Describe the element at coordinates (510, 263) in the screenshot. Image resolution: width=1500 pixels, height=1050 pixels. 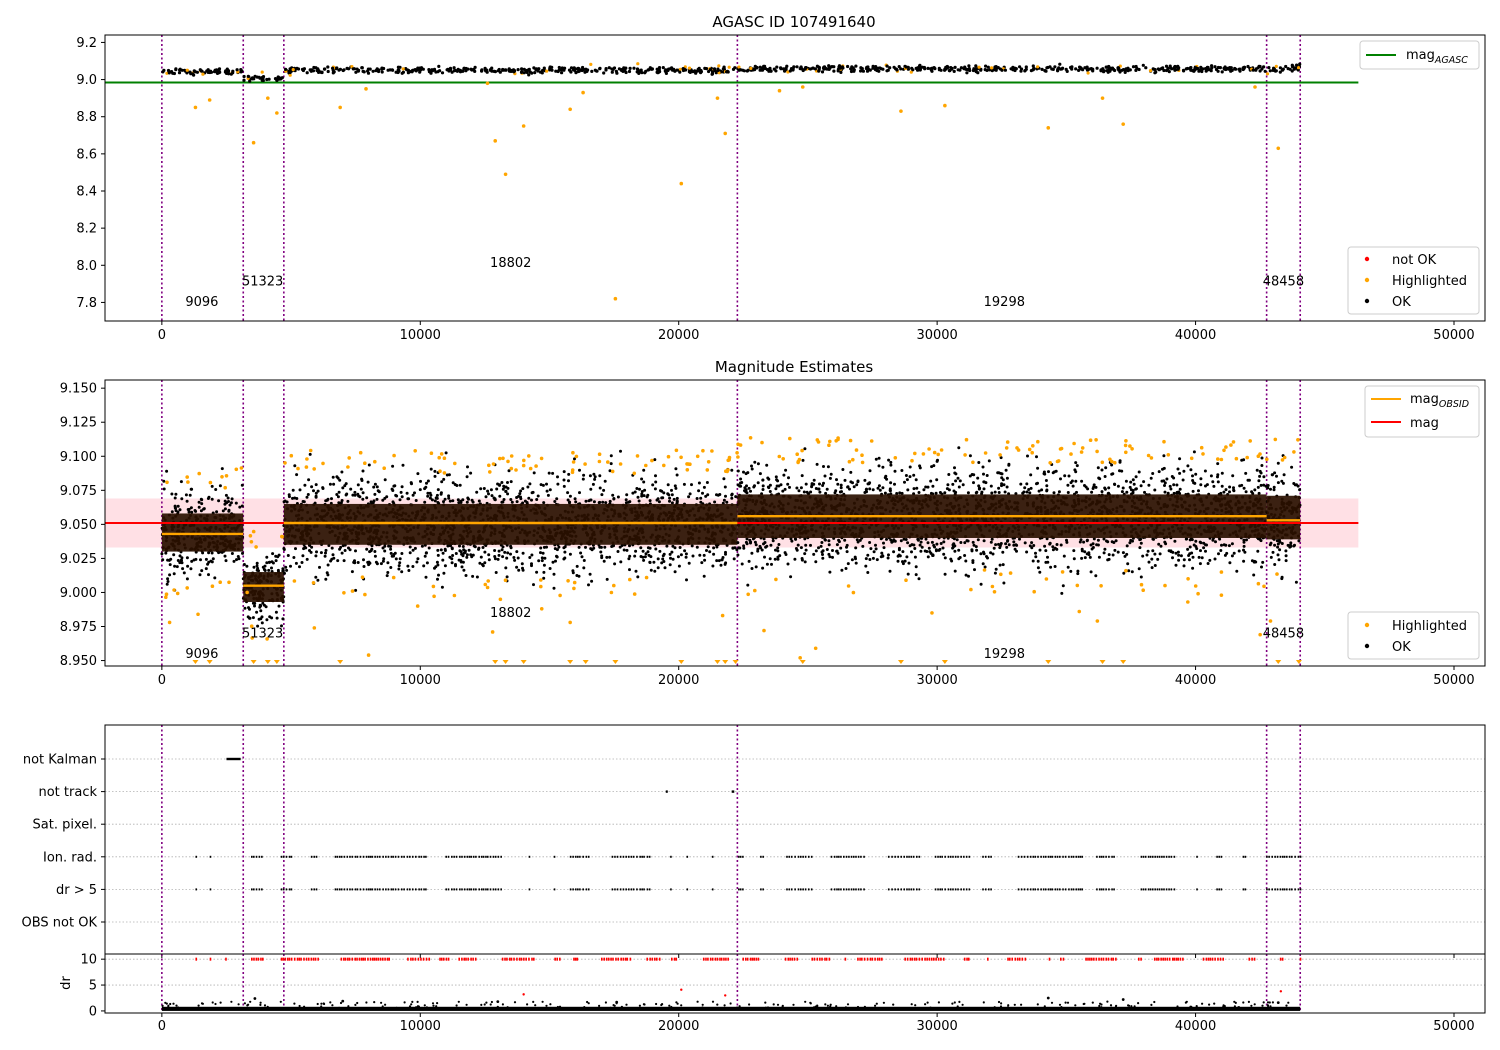
I see `obsid-label: 18802` at that location.